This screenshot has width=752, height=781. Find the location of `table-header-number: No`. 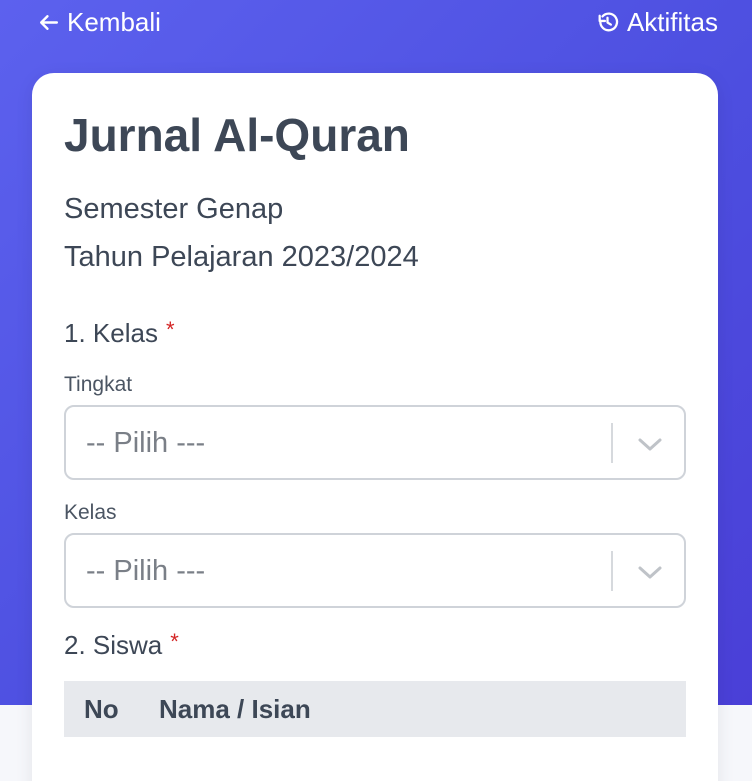

table-header-number: No is located at coordinates (101, 709).